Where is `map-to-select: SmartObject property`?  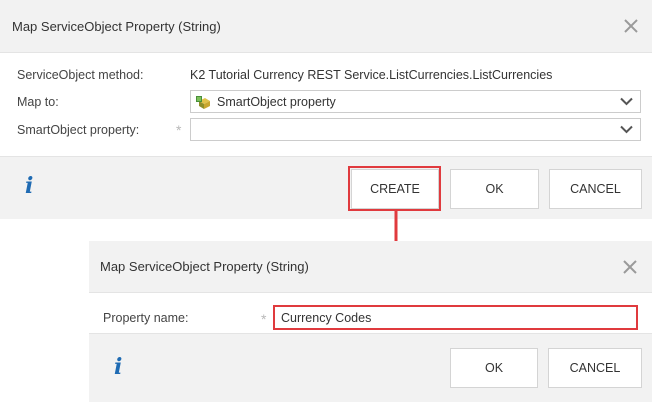 map-to-select: SmartObject property is located at coordinates (415, 101).